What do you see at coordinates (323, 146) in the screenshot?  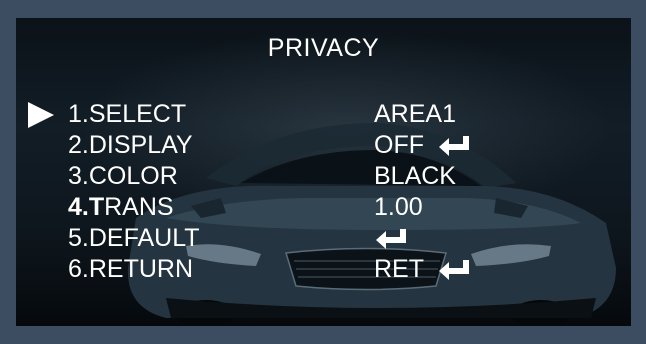 I see `menu-item-display: 2.DISPLAY OFF` at bounding box center [323, 146].